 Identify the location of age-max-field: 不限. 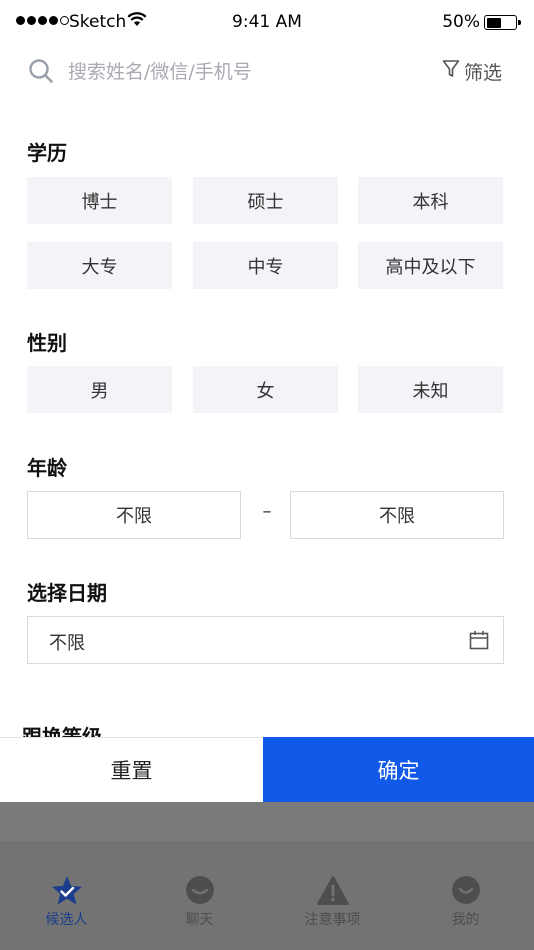
(397, 515).